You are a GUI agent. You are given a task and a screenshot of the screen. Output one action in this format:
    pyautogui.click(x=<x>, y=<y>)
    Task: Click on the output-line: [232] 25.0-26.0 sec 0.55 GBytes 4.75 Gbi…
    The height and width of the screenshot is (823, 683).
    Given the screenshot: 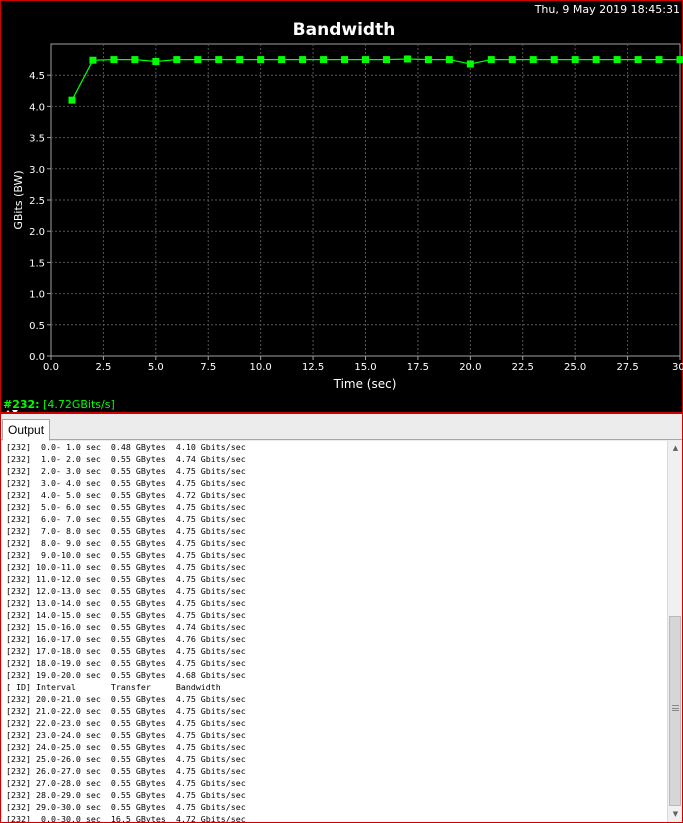 What is the action you would take?
    pyautogui.click(x=126, y=759)
    